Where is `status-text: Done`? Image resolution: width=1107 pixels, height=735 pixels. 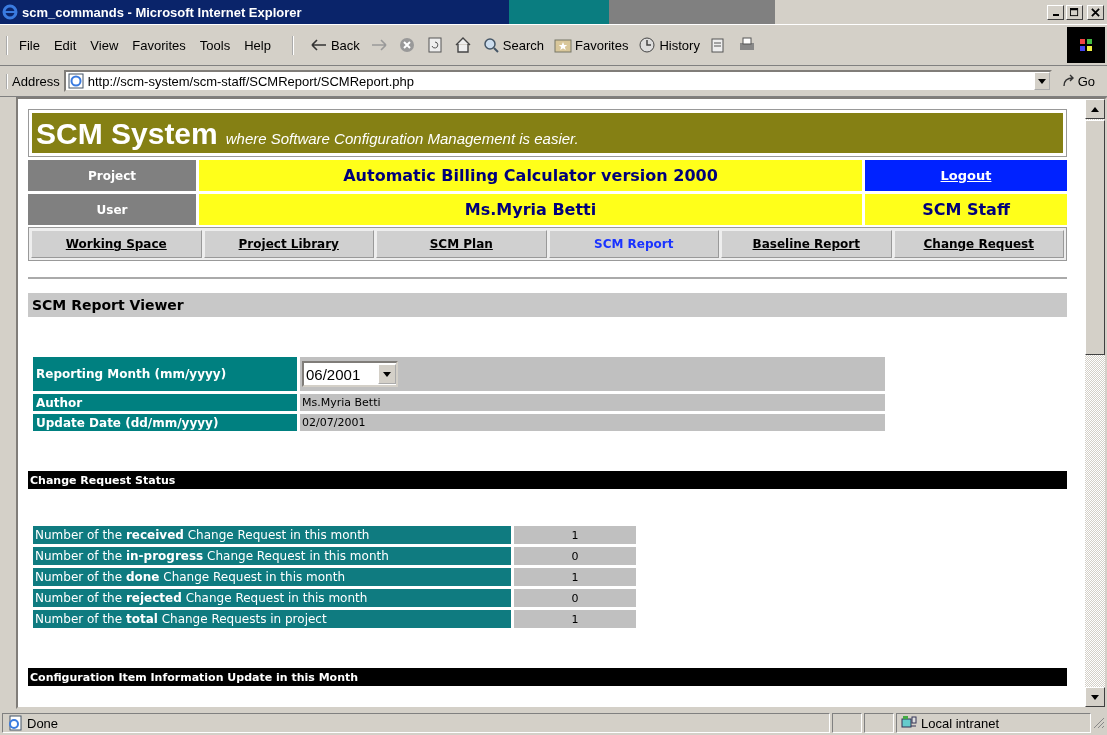
status-text: Done is located at coordinates (43, 723).